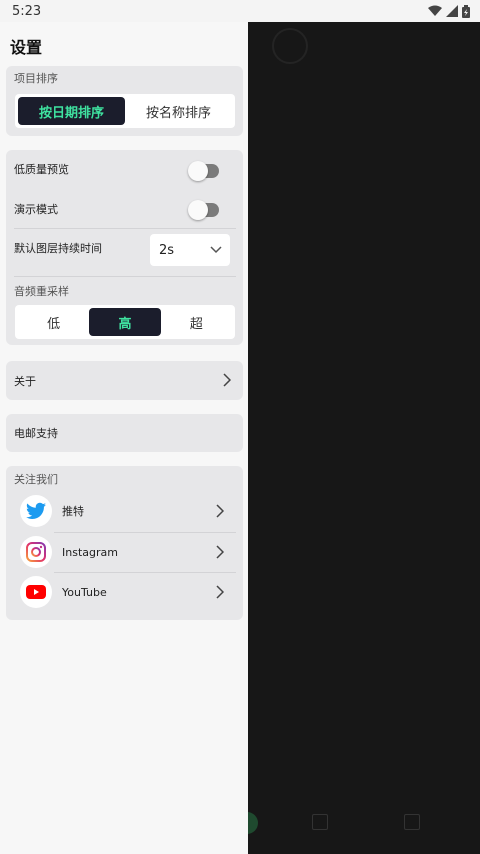 The height and width of the screenshot is (854, 480). I want to click on sort-segmented-control: 按日期排序 按名称排序, so click(125, 111).